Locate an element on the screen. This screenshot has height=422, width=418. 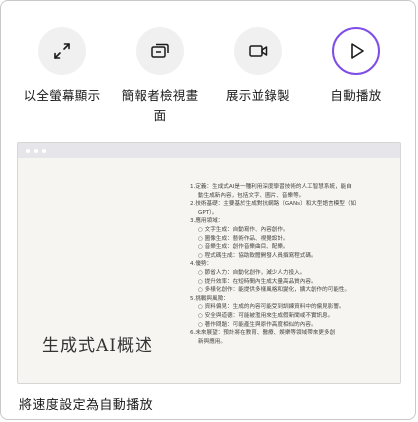
slide-line: ○ 程式碼生成：協助軟體開發人員撰寫程式碼。 is located at coordinates (257, 255).